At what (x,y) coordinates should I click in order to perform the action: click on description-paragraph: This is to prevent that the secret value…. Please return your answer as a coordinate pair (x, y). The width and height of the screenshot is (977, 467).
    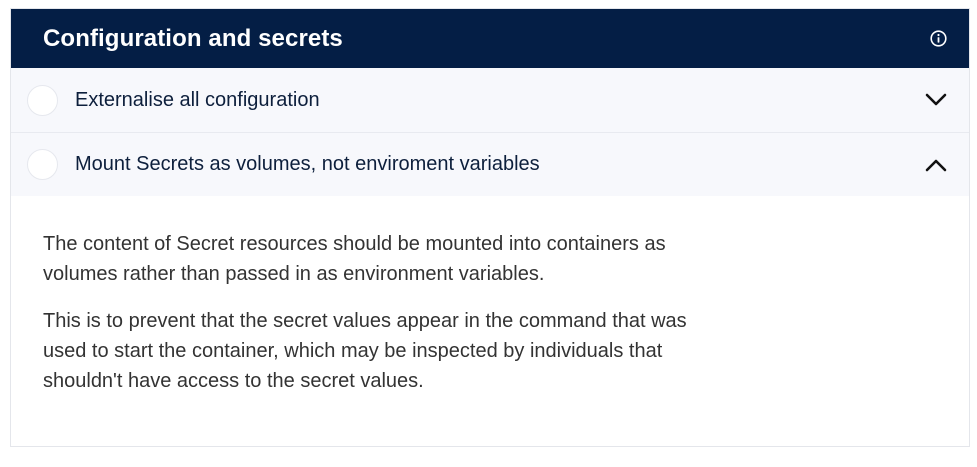
    Looking at the image, I should click on (365, 351).